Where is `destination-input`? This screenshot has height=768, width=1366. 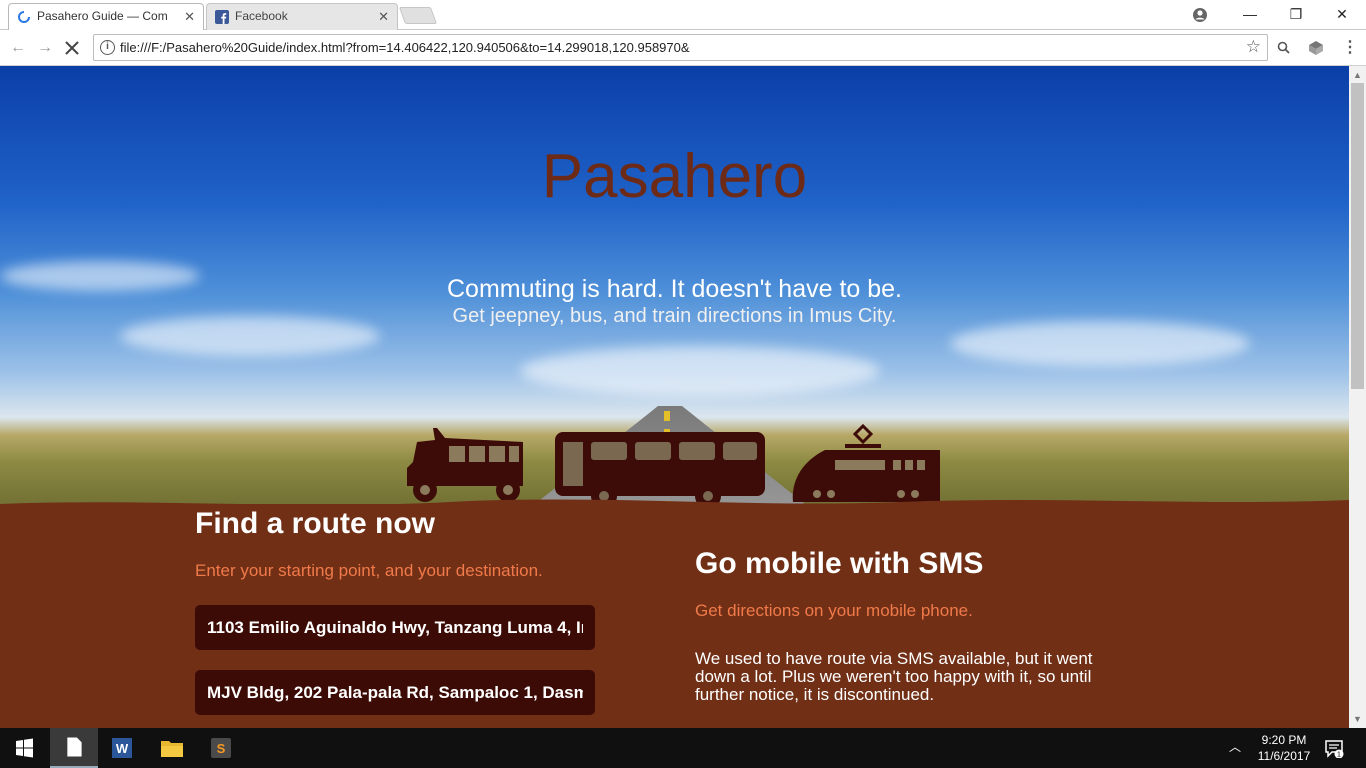 destination-input is located at coordinates (395, 692).